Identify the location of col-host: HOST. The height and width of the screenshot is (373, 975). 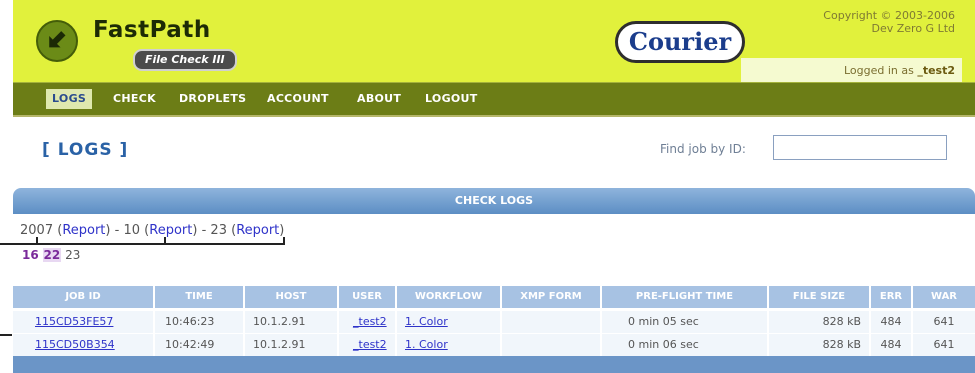
(292, 297).